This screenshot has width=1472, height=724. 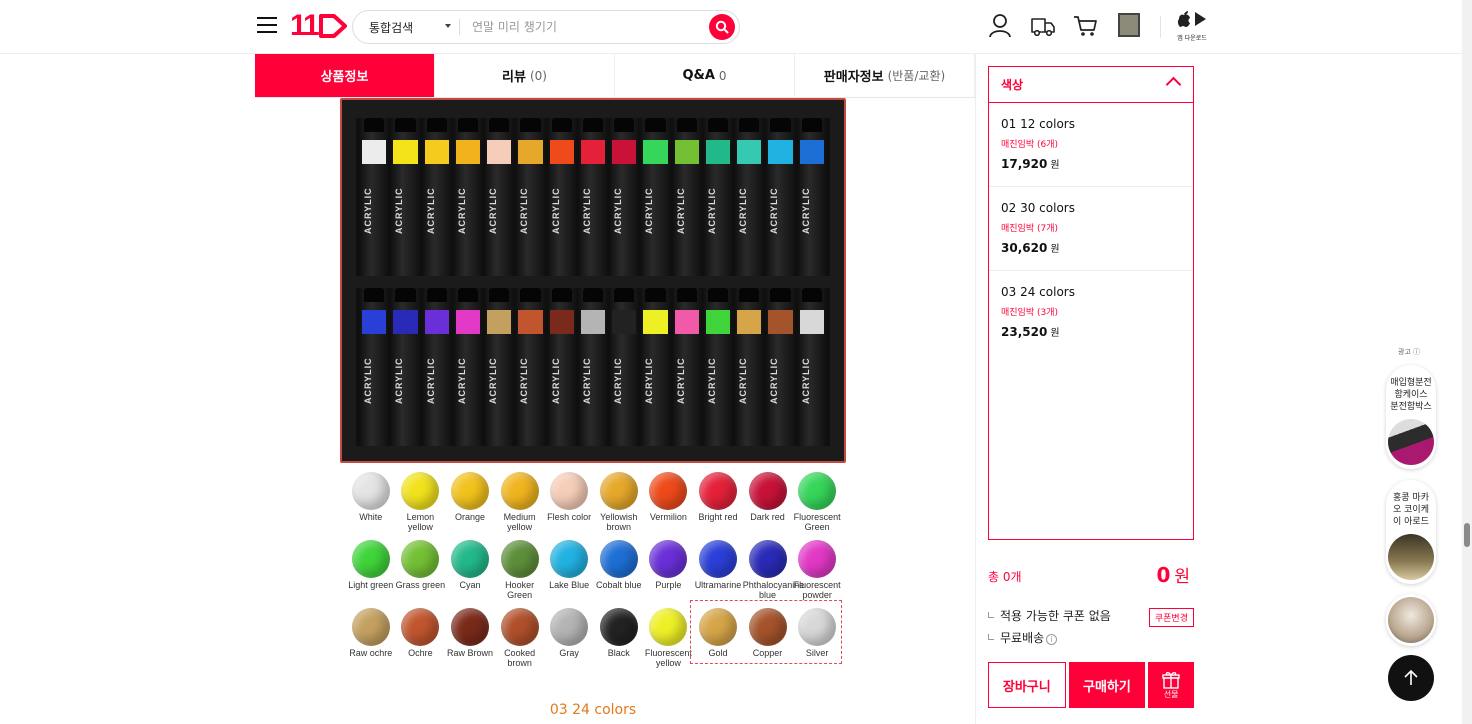 I want to click on color-swatch: Lake Blue, so click(x=569, y=570).